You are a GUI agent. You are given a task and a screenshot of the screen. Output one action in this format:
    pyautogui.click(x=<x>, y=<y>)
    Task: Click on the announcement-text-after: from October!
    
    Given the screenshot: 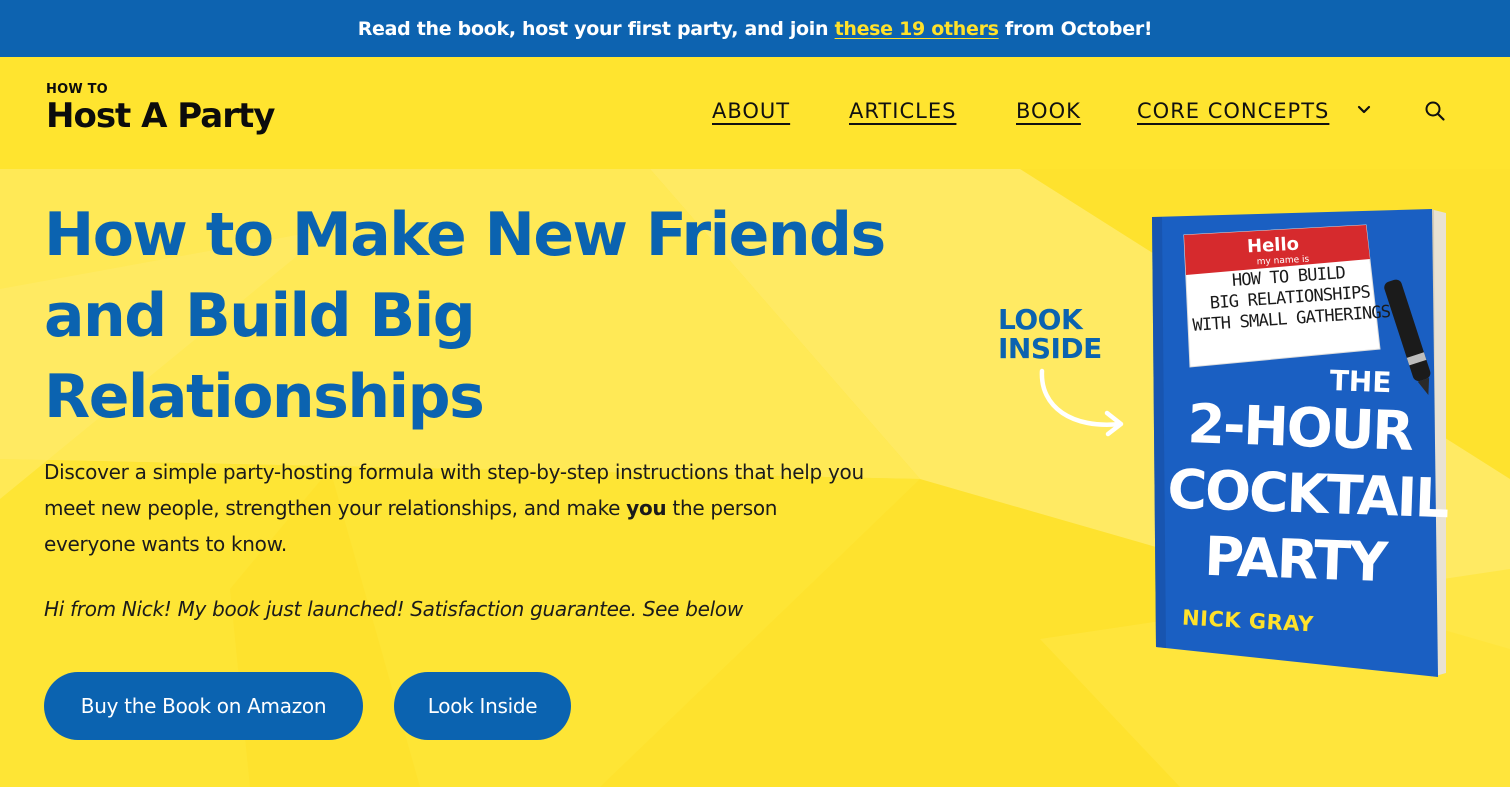 What is the action you would take?
    pyautogui.click(x=1078, y=28)
    